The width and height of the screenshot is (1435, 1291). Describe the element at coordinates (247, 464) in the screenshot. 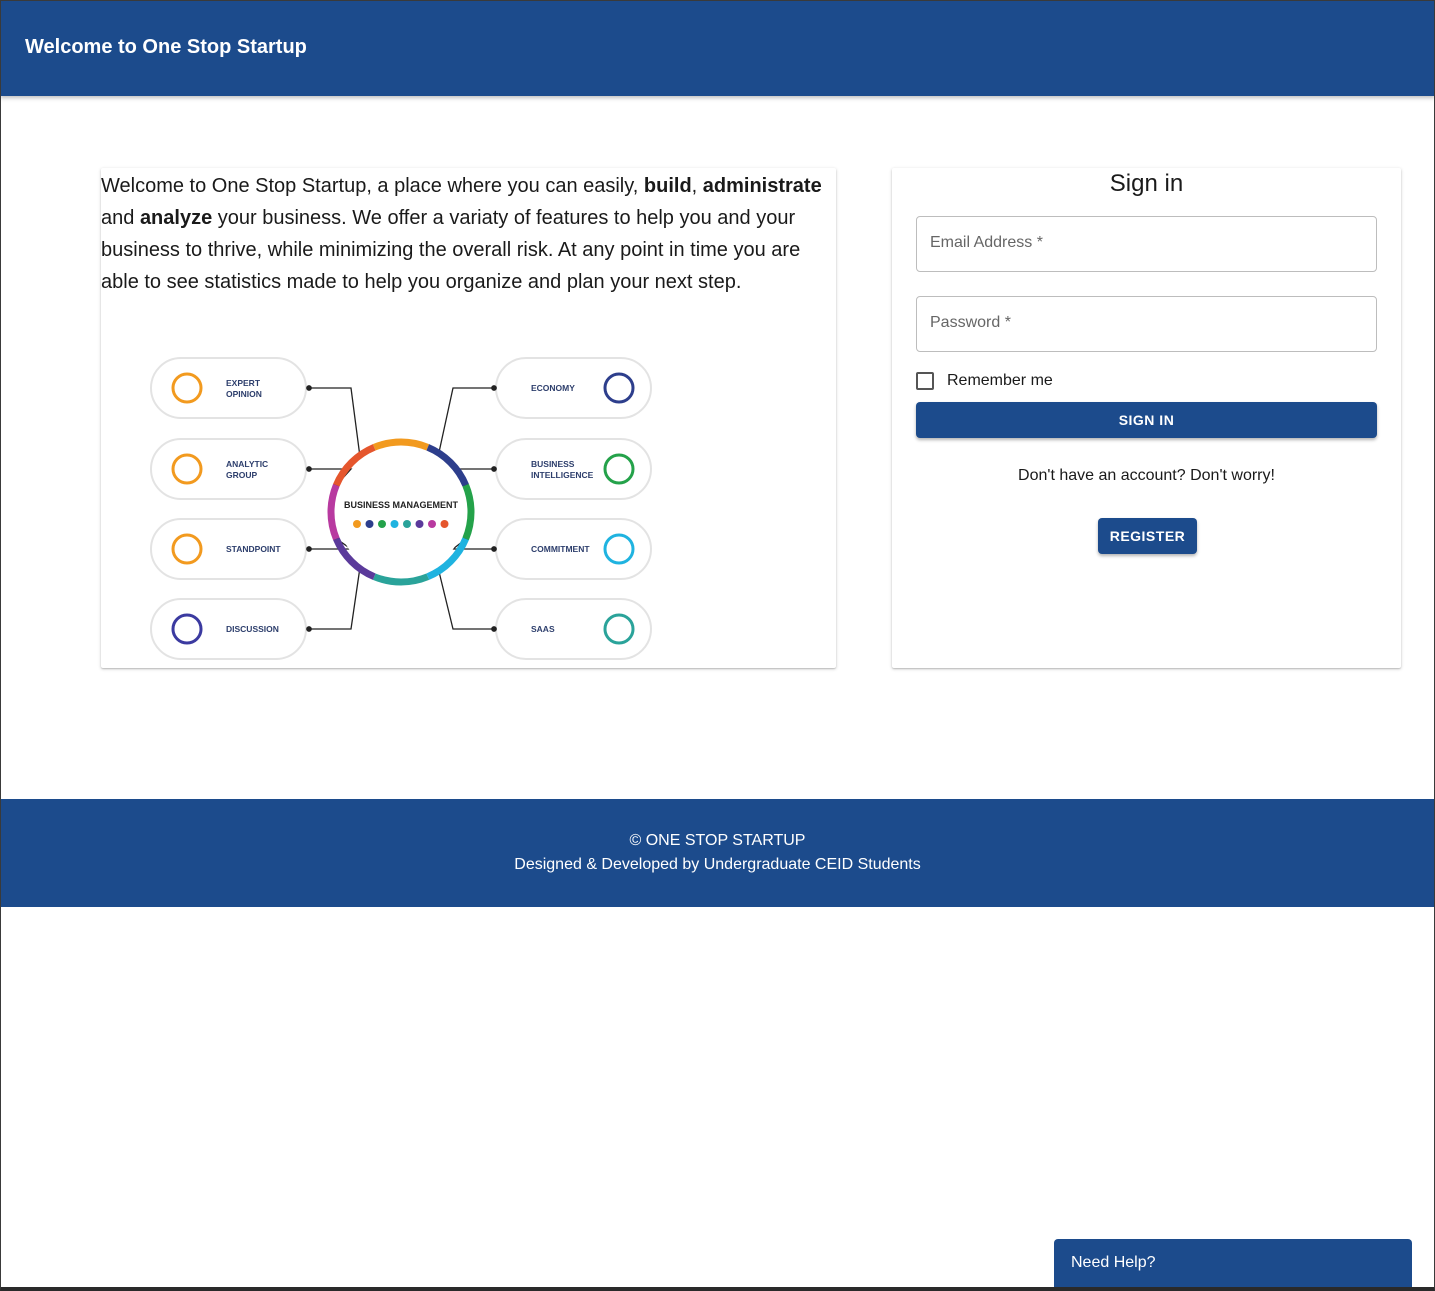

I see `diagram-item-label: ANALYTIC` at that location.